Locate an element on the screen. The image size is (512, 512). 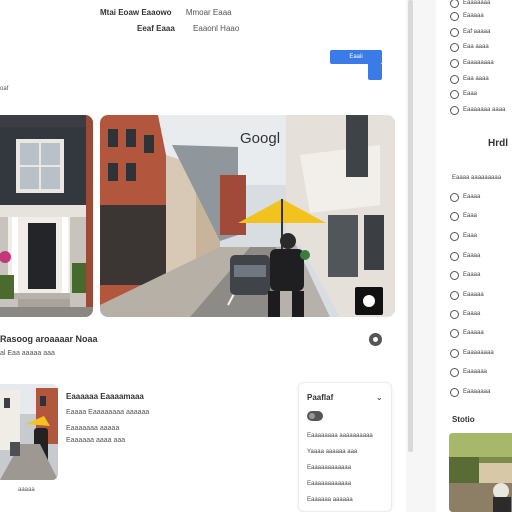
sidebar-bottom-heading: Stotio is located at coordinates (463, 419).